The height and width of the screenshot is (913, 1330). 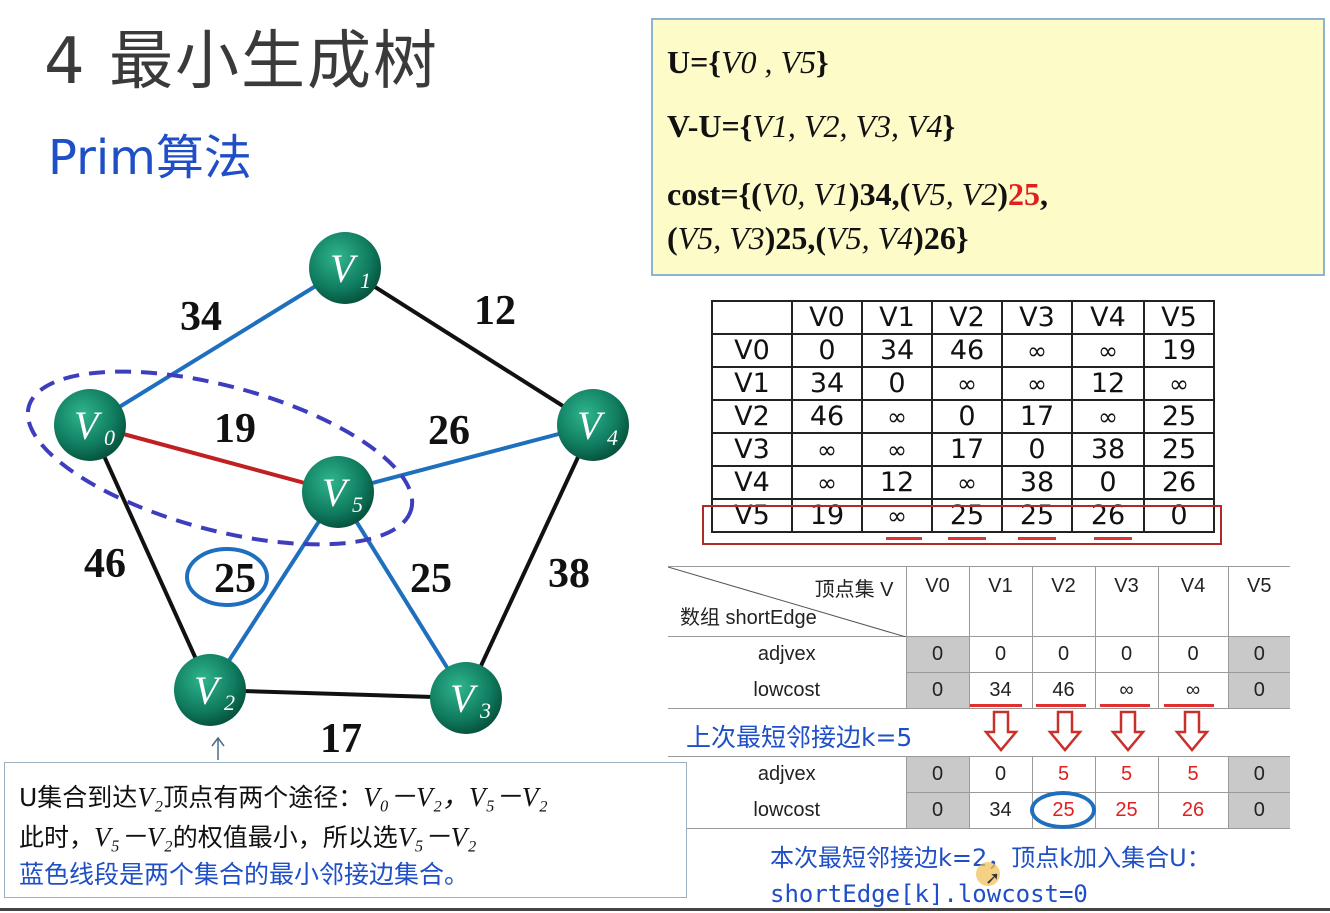 I want to click on underline-v5-v1, so click(x=904, y=538).